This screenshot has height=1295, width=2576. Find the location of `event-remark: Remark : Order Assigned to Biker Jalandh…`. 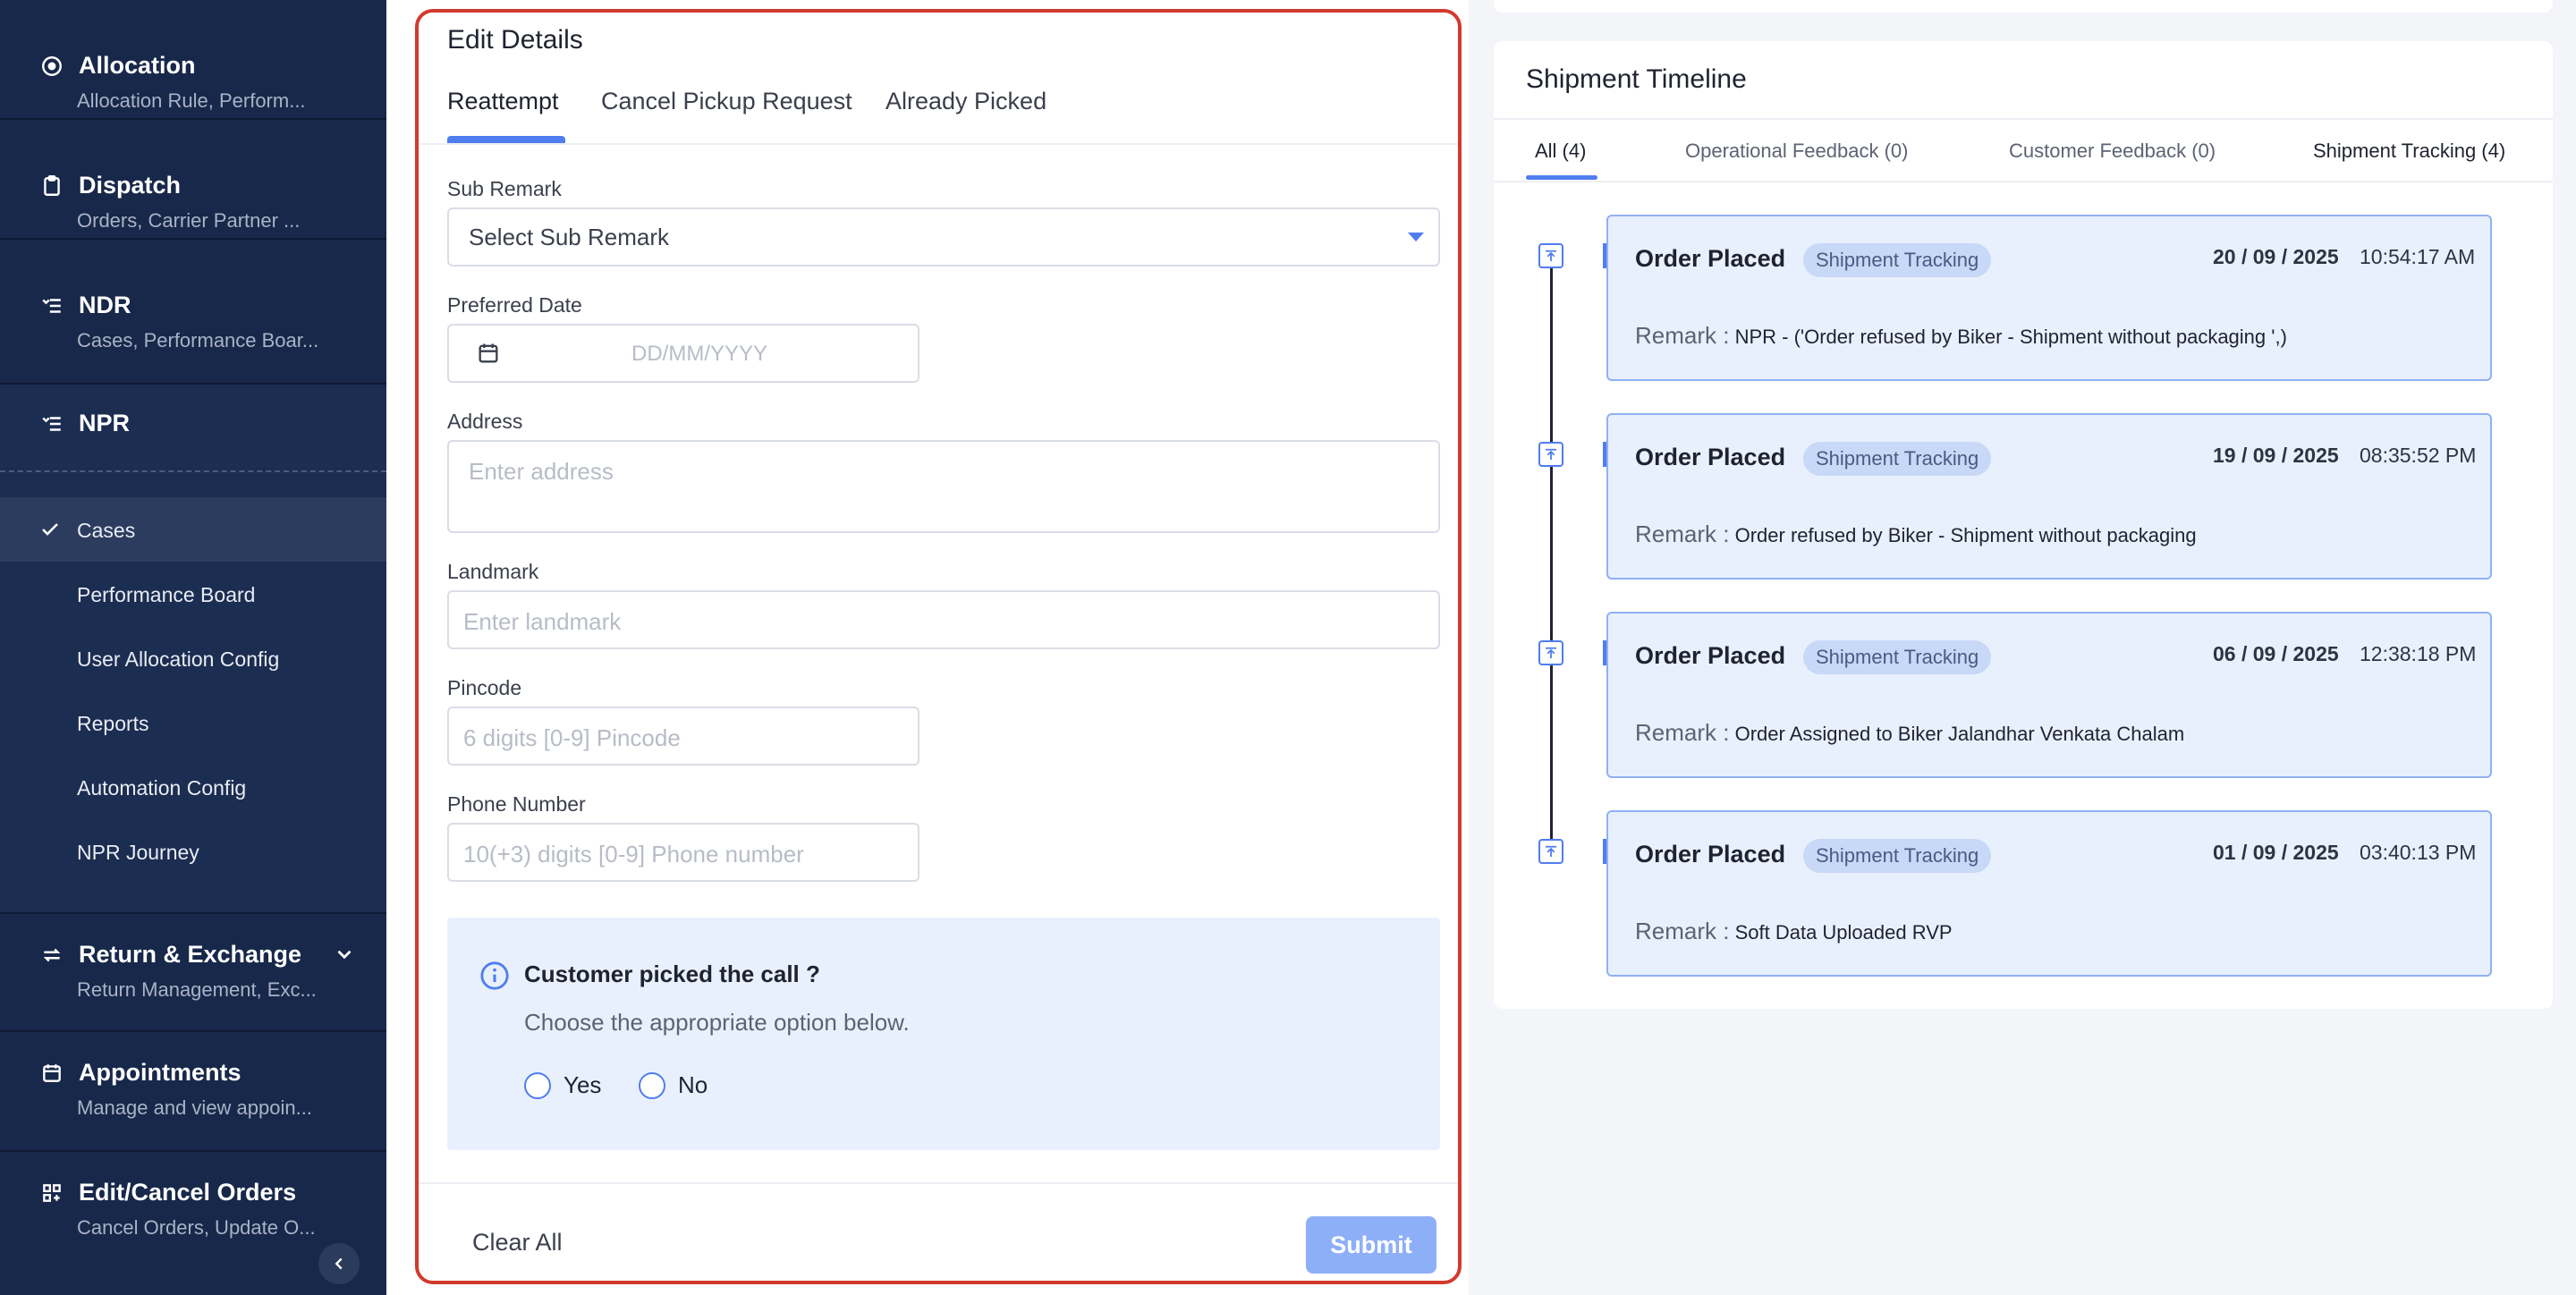

event-remark: Remark : Order Assigned to Biker Jalandh… is located at coordinates (1909, 733).